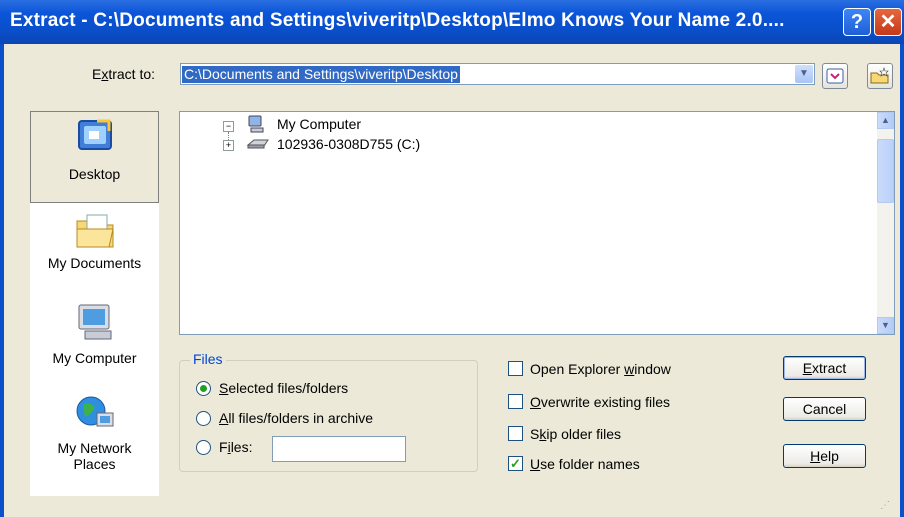  Describe the element at coordinates (94, 252) in the screenshot. I see `place-my-documents: My Documents` at that location.